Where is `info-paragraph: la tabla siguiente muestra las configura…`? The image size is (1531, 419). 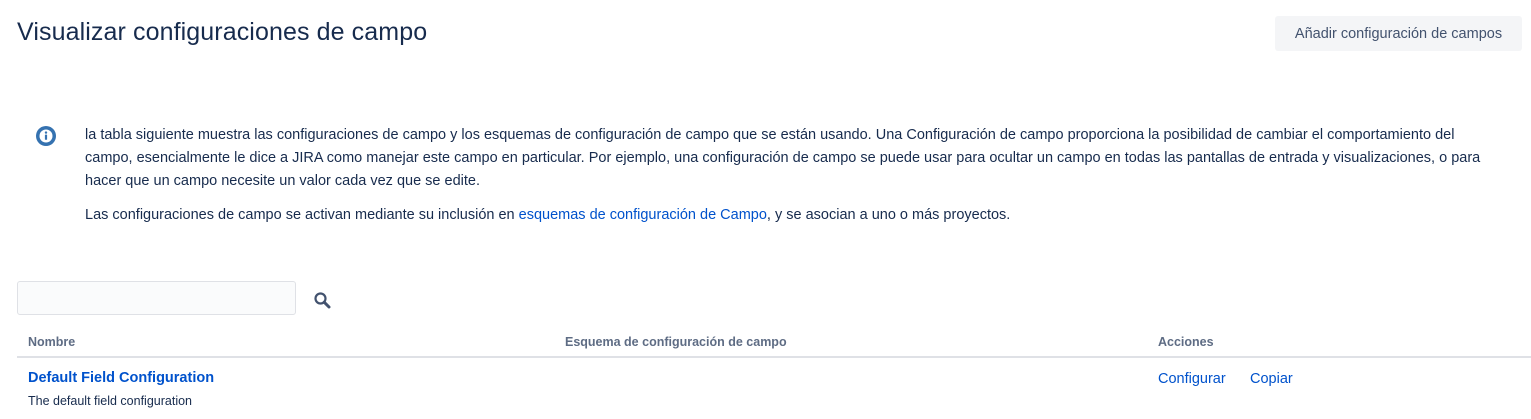
info-paragraph: la tabla siguiente muestra las configura… is located at coordinates (783, 158).